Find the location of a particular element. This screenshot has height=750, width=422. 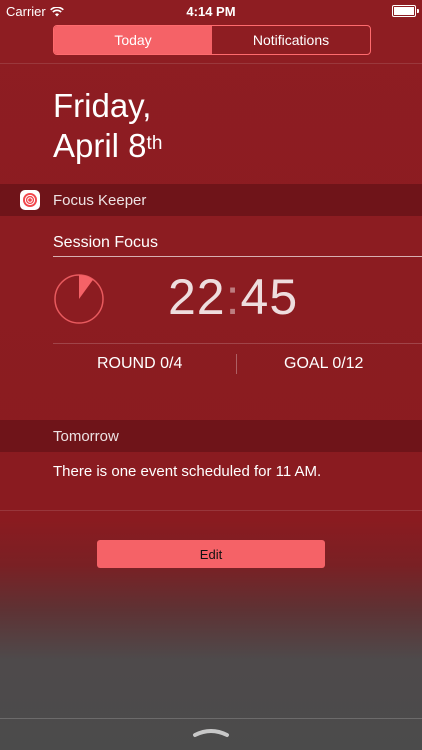

tomorrow-event-text: There is one event scheduled for 11 AM. is located at coordinates (187, 471).